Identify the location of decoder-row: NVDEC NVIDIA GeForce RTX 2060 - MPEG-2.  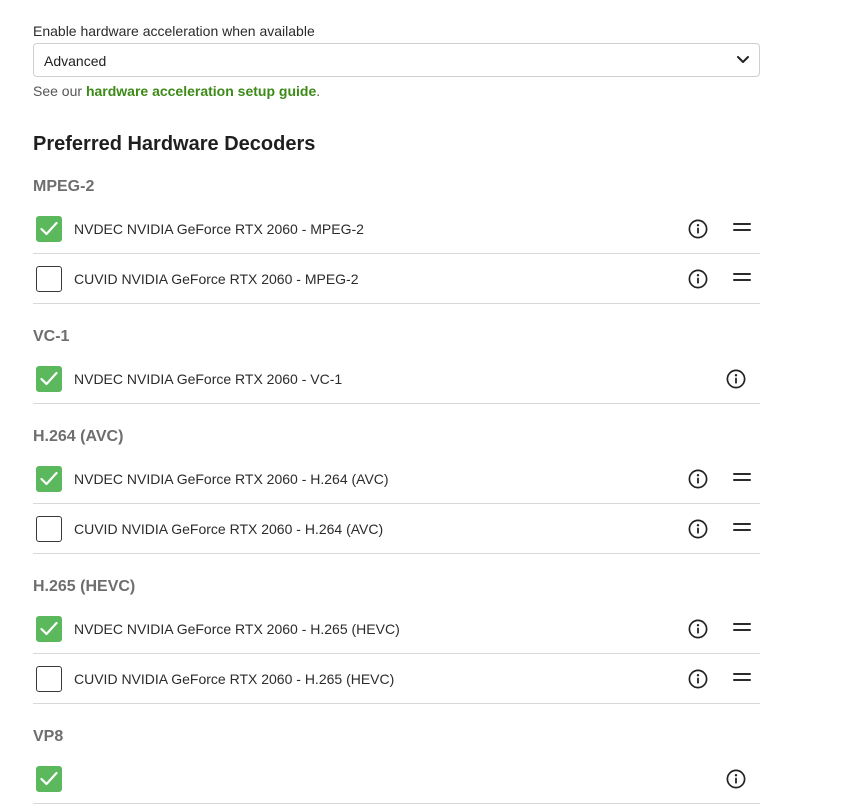
(396, 229).